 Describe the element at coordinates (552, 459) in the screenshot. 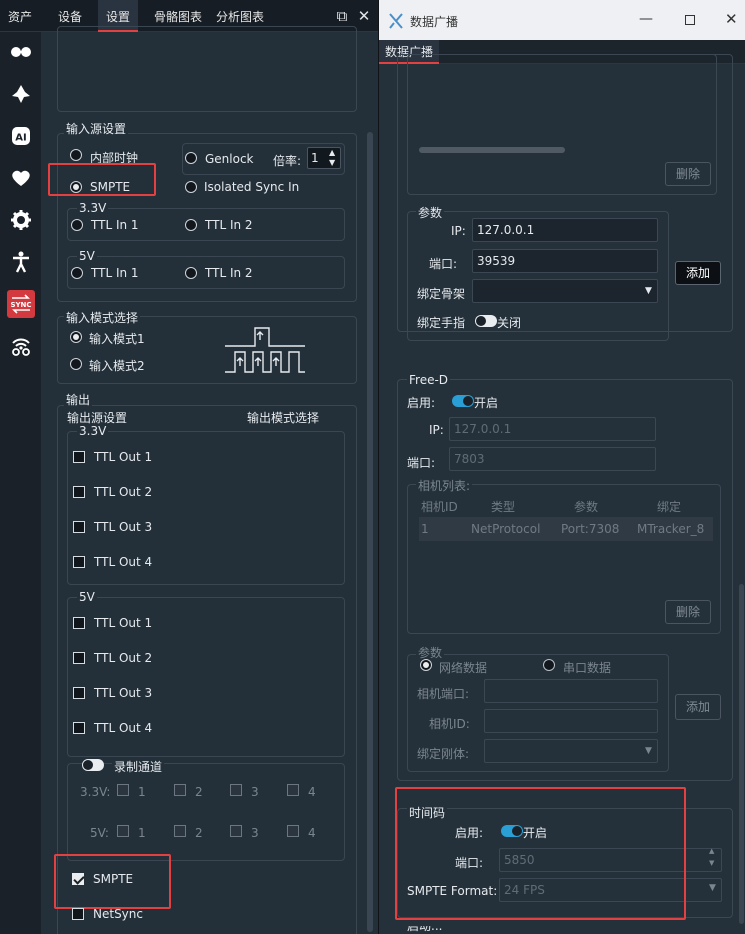

I see `freed-port-input: 7803` at that location.